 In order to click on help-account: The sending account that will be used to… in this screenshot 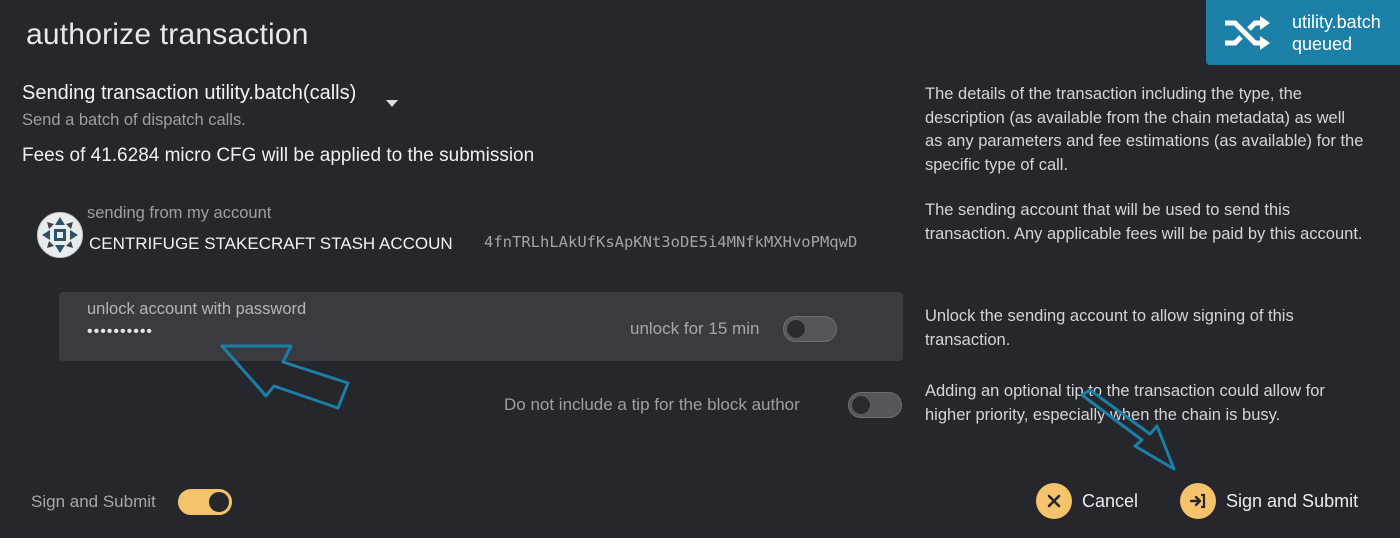, I will do `click(1144, 222)`.